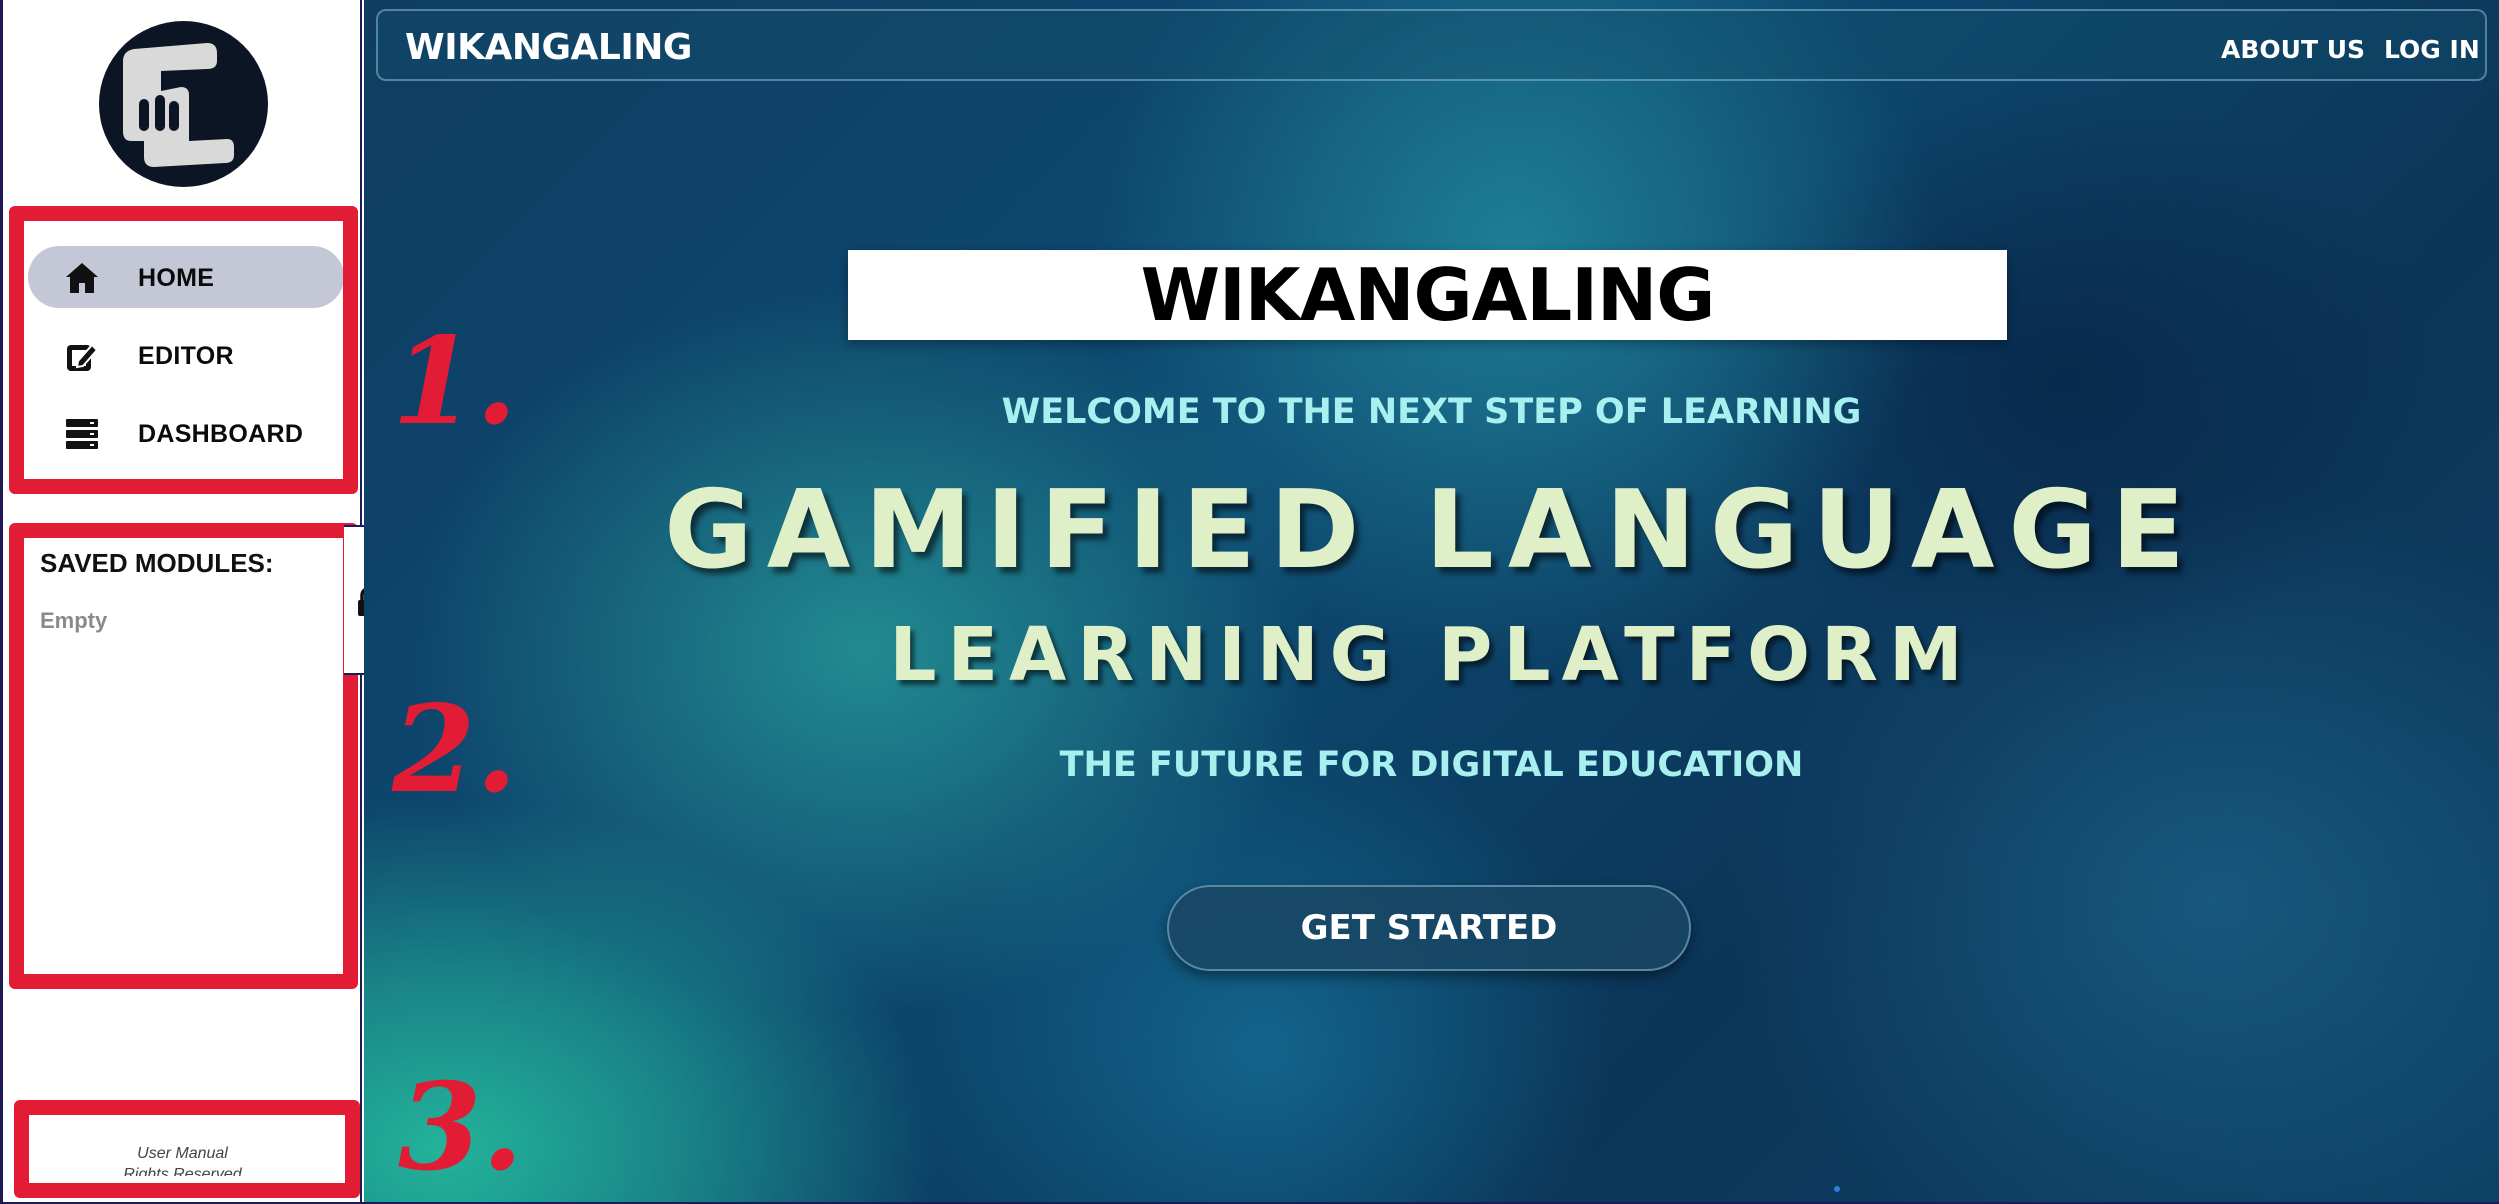 Image resolution: width=2499 pixels, height=1204 pixels. Describe the element at coordinates (1837, 1189) in the screenshot. I see `cursor-dot` at that location.